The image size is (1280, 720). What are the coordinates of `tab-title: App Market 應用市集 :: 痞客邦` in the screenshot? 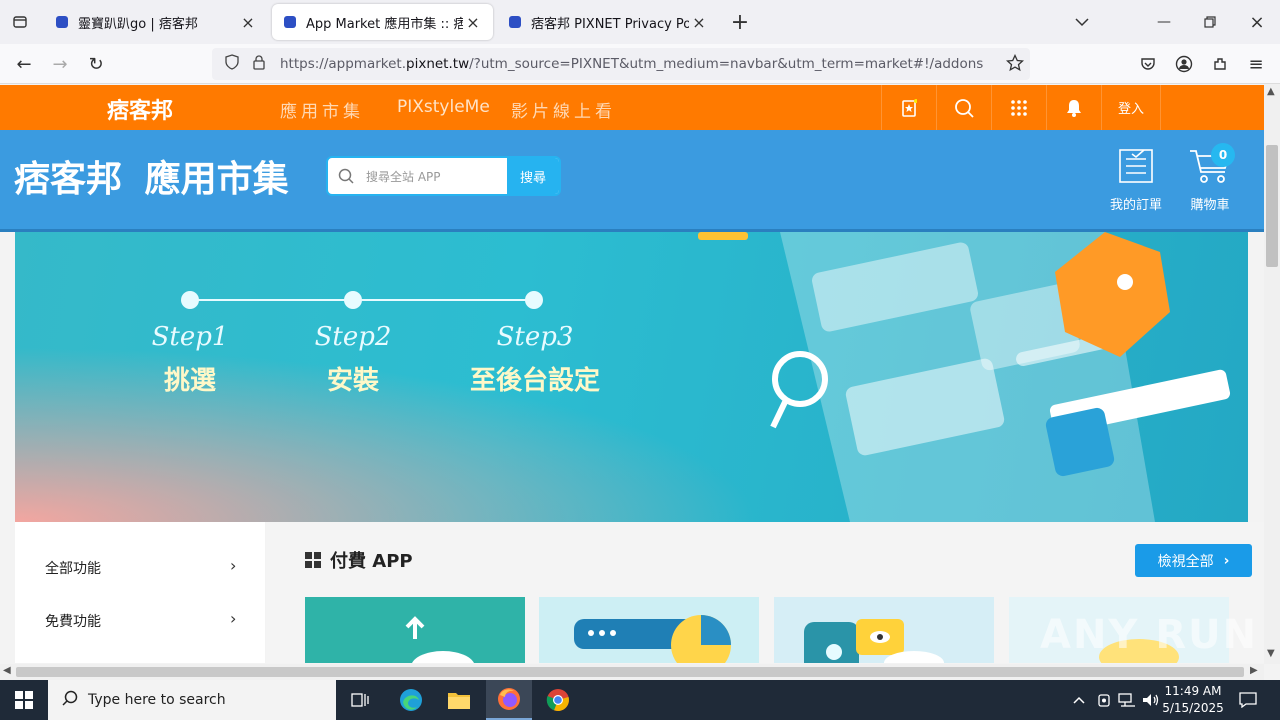 It's located at (384, 24).